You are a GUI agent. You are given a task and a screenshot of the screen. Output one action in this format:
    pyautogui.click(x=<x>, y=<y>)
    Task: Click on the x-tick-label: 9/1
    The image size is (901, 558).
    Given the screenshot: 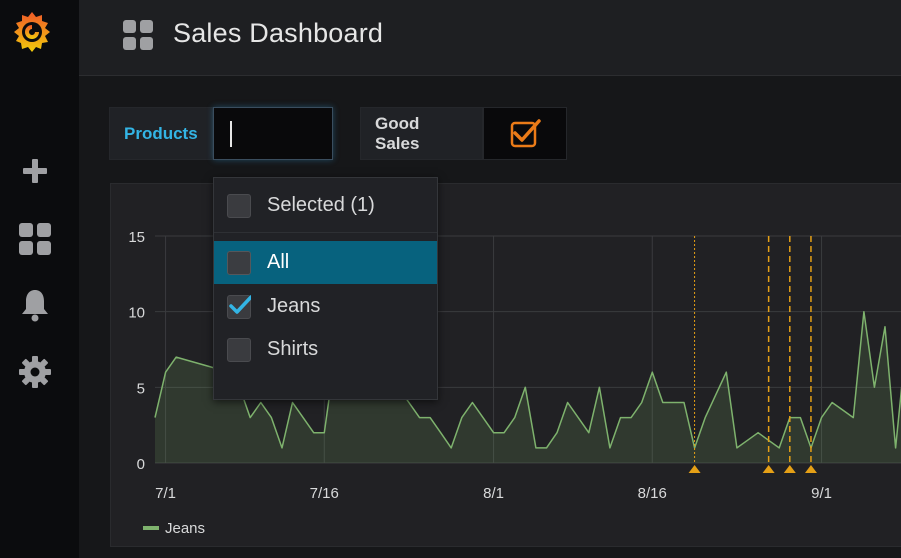 What is the action you would take?
    pyautogui.click(x=821, y=493)
    